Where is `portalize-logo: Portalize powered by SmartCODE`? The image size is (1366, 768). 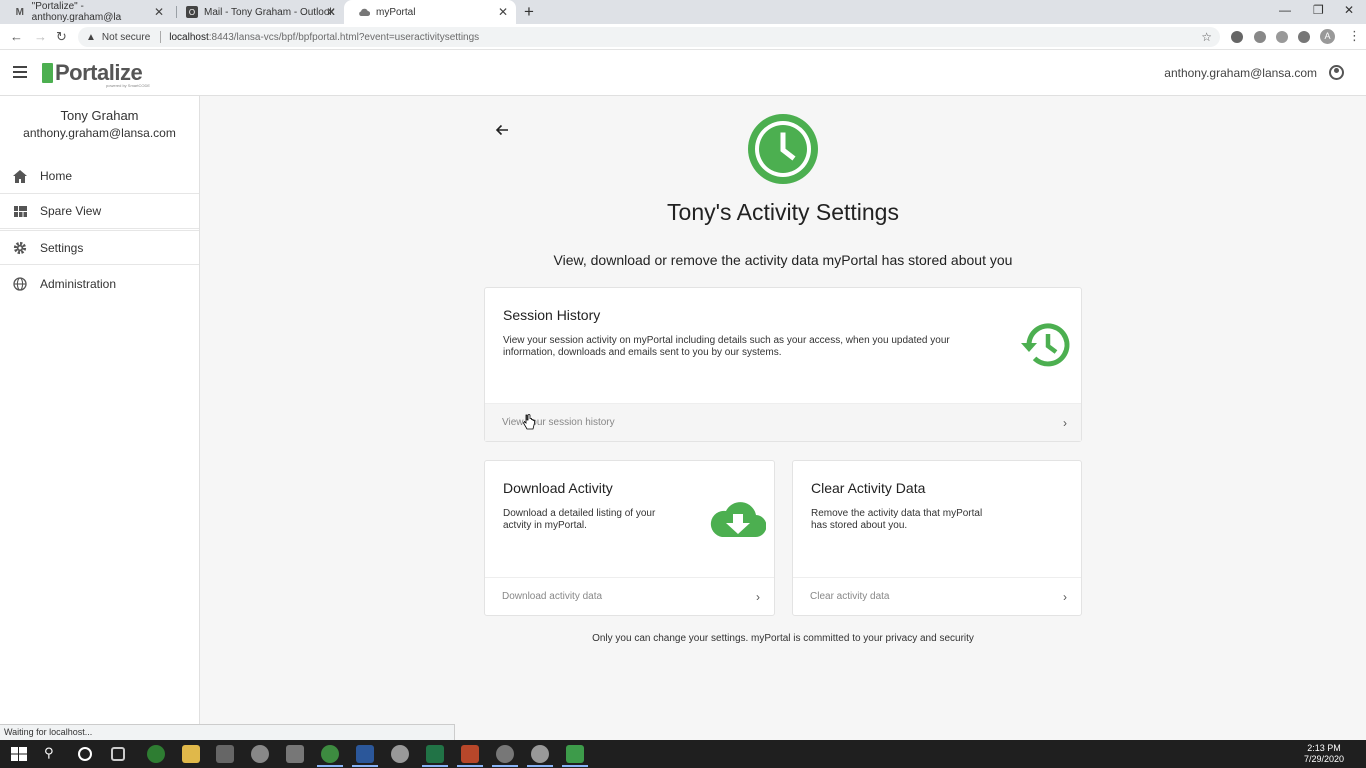
portalize-logo: Portalize powered by SmartCODE is located at coordinates (96, 73).